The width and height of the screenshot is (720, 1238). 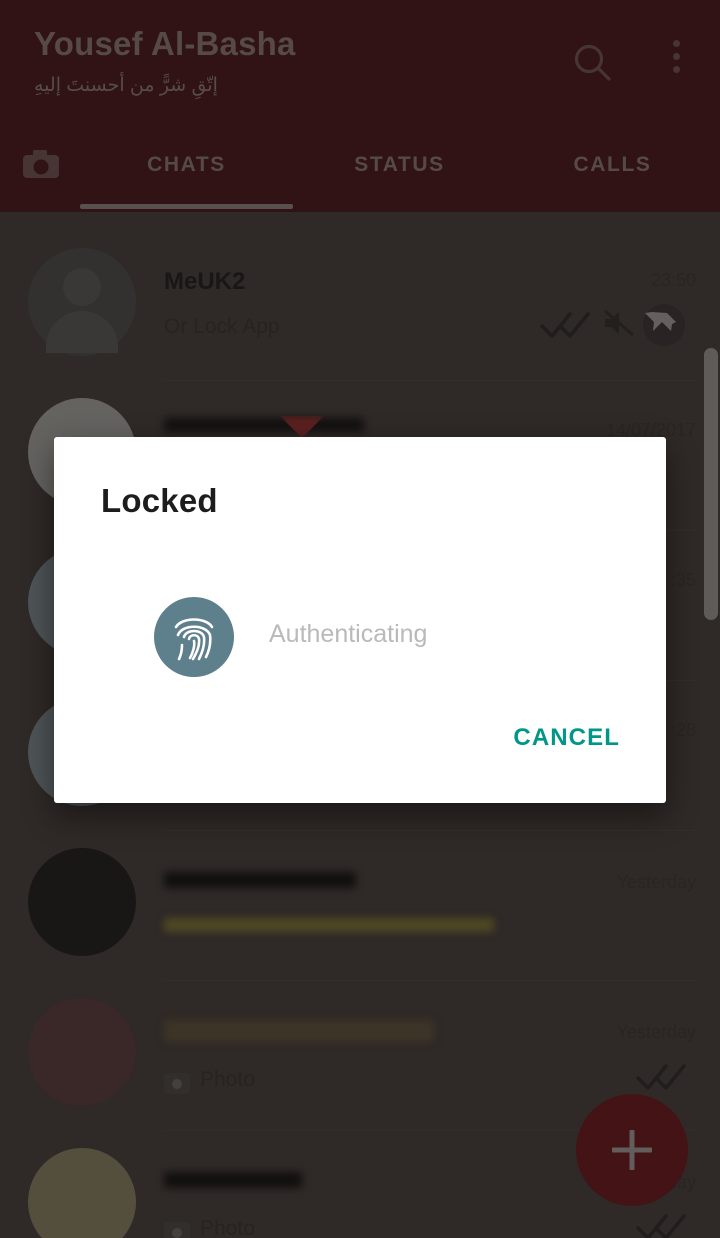 I want to click on dialog-status-text: Authenticating, so click(x=348, y=634).